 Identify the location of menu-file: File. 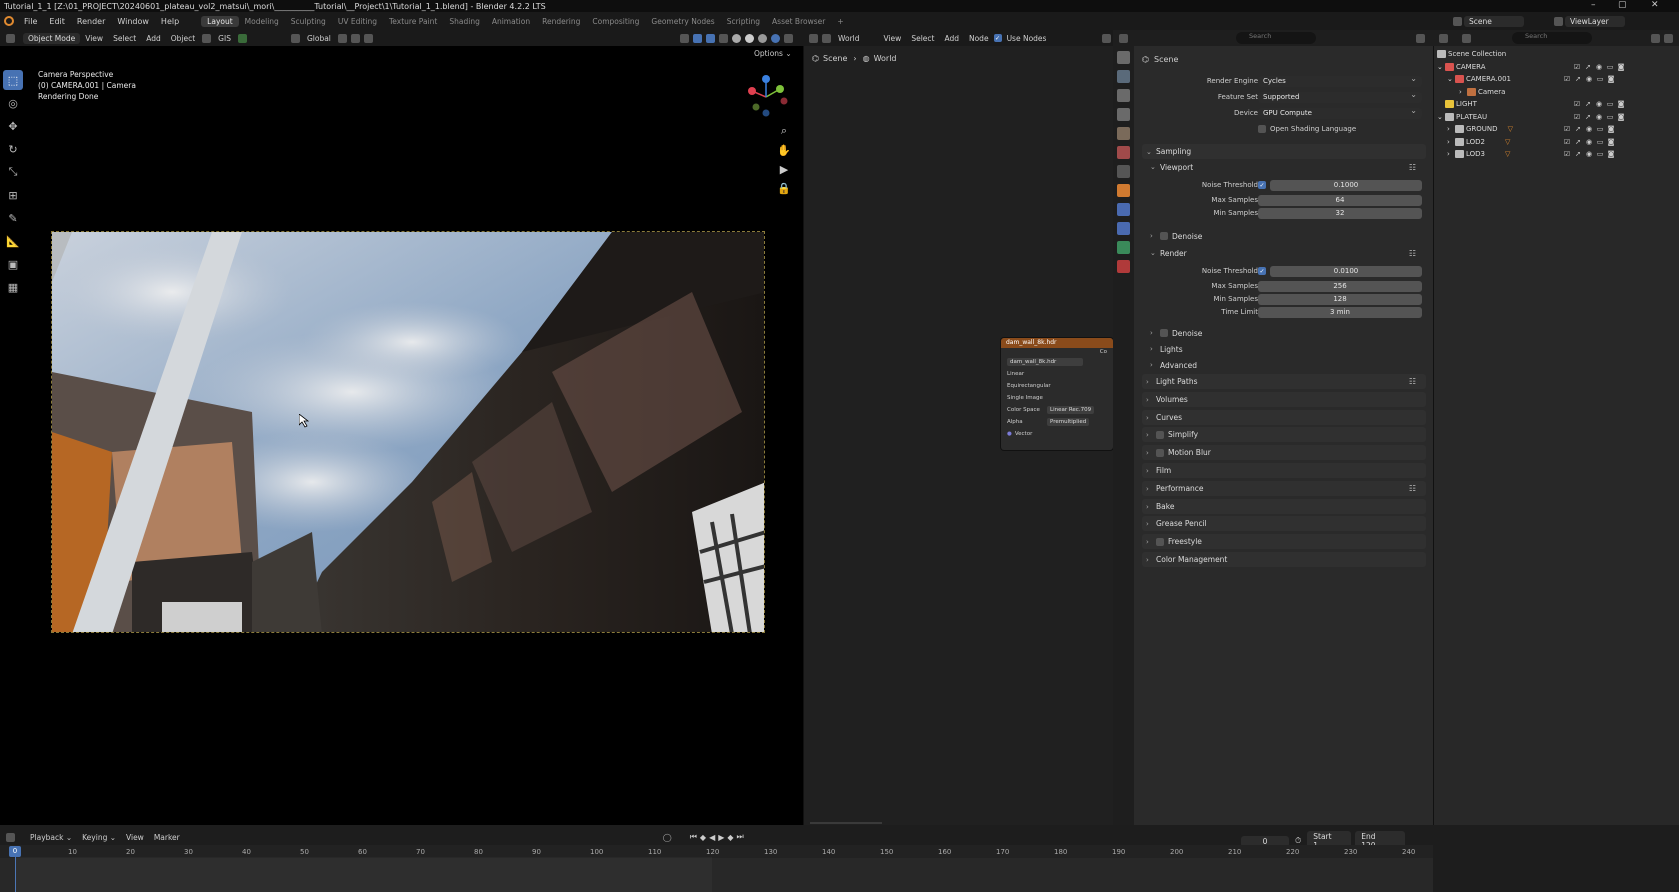
(30, 21).